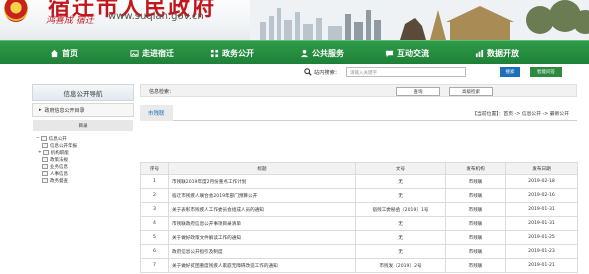 This screenshot has height=274, width=589. Describe the element at coordinates (85, 173) in the screenshot. I see `tree-node: 人事信息` at that location.